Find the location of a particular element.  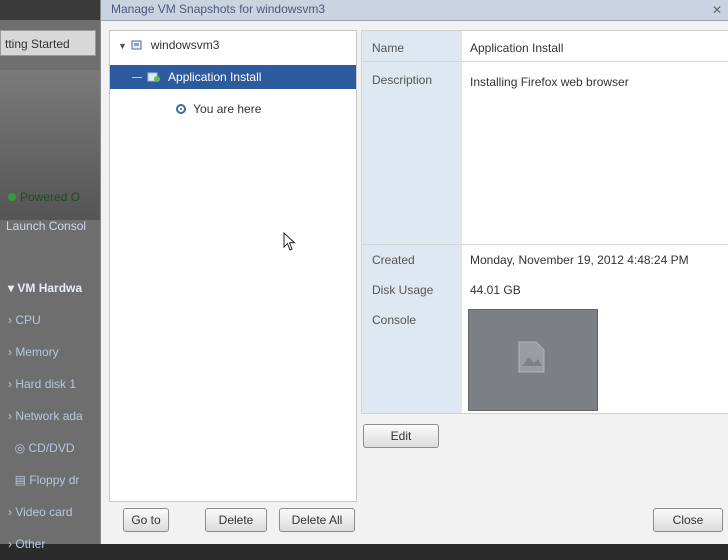

tree-connector is located at coordinates (137, 78).